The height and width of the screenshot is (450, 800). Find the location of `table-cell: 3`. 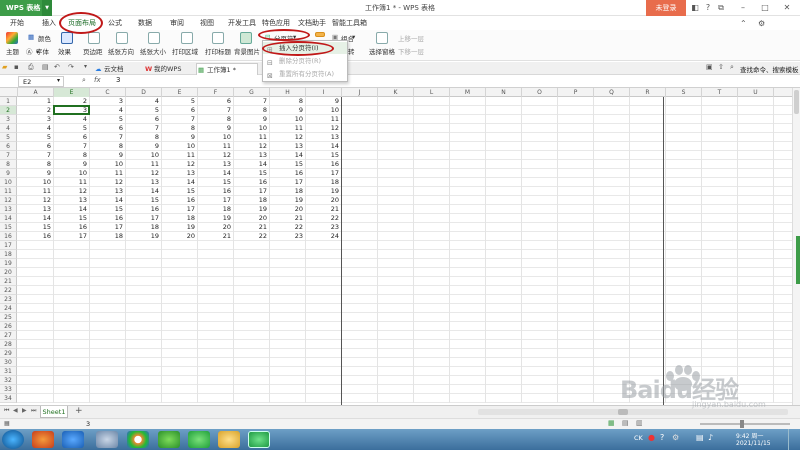

table-cell: 3 is located at coordinates (108, 101).